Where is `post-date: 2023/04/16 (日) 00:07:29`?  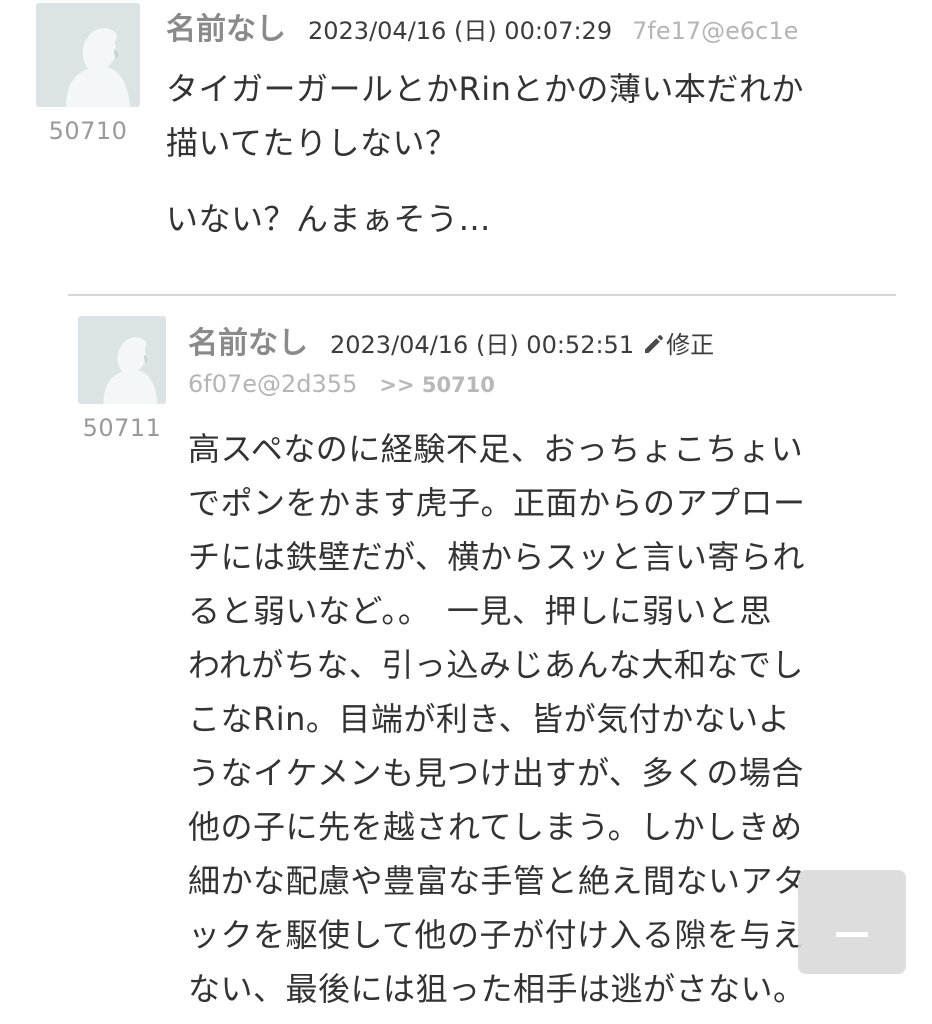 post-date: 2023/04/16 (日) 00:07:29 is located at coordinates (460, 31).